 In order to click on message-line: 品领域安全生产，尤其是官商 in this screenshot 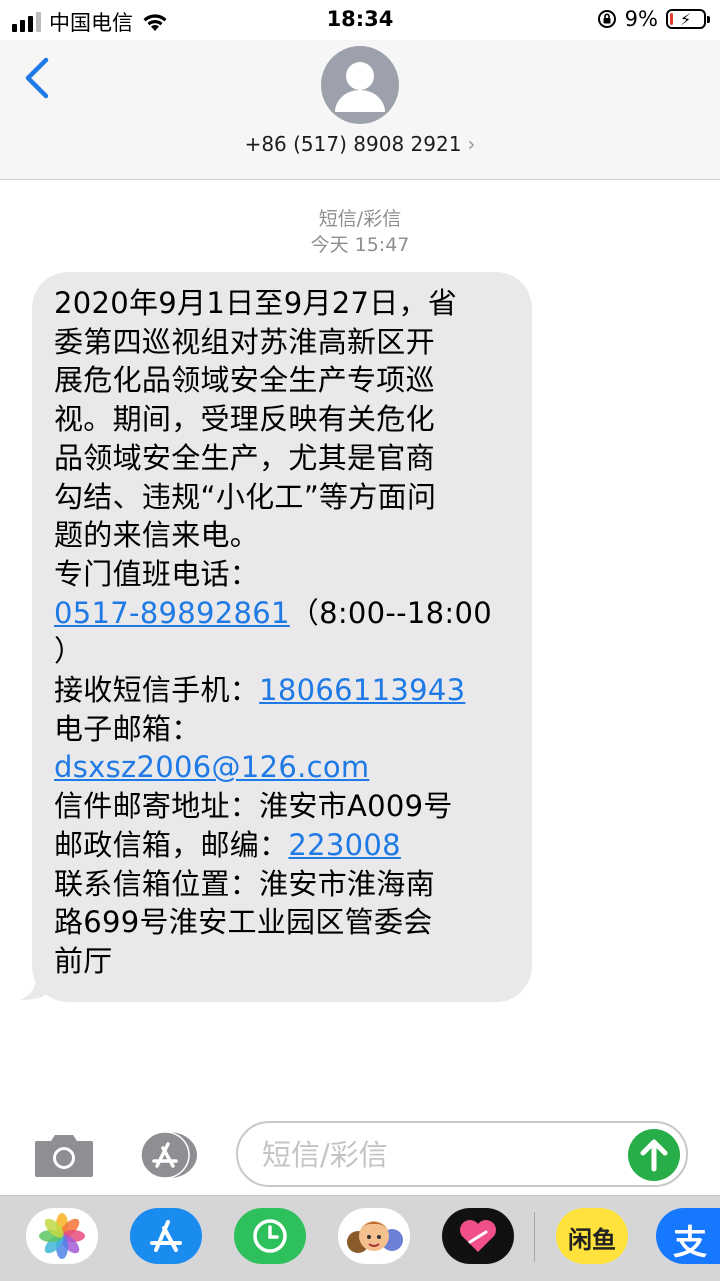, I will do `click(282, 458)`.